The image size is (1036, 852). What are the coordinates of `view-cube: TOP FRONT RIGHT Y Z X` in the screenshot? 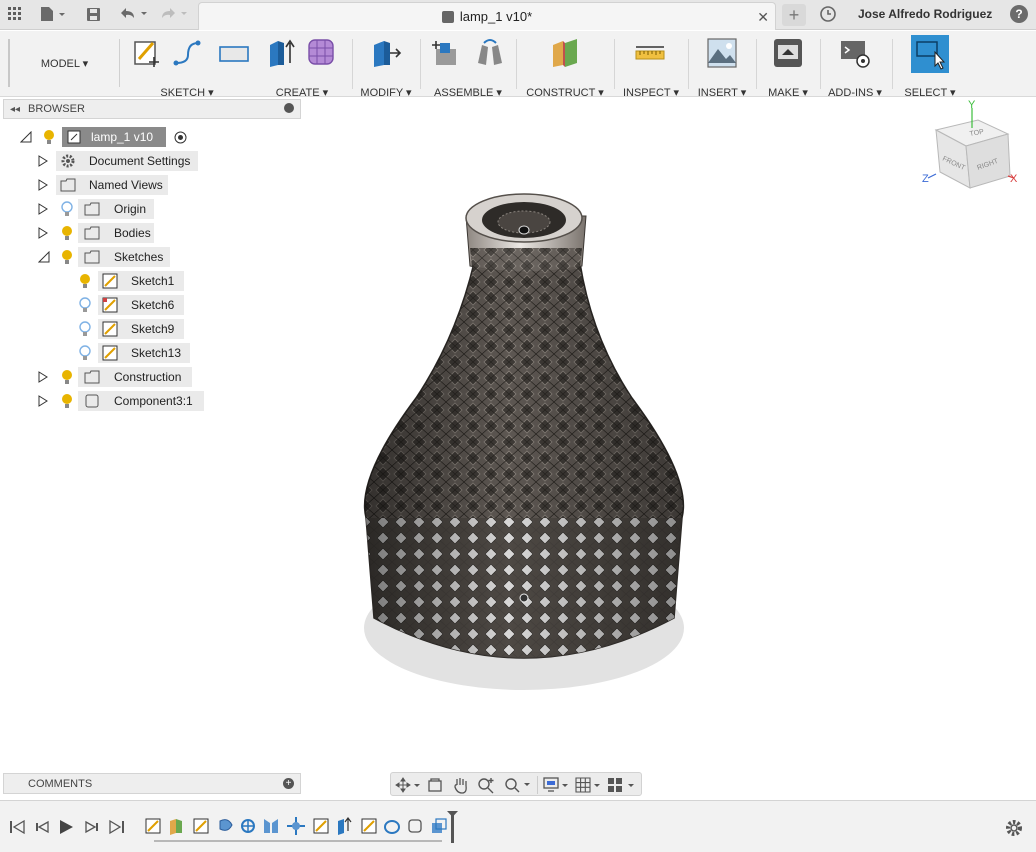 It's located at (970, 144).